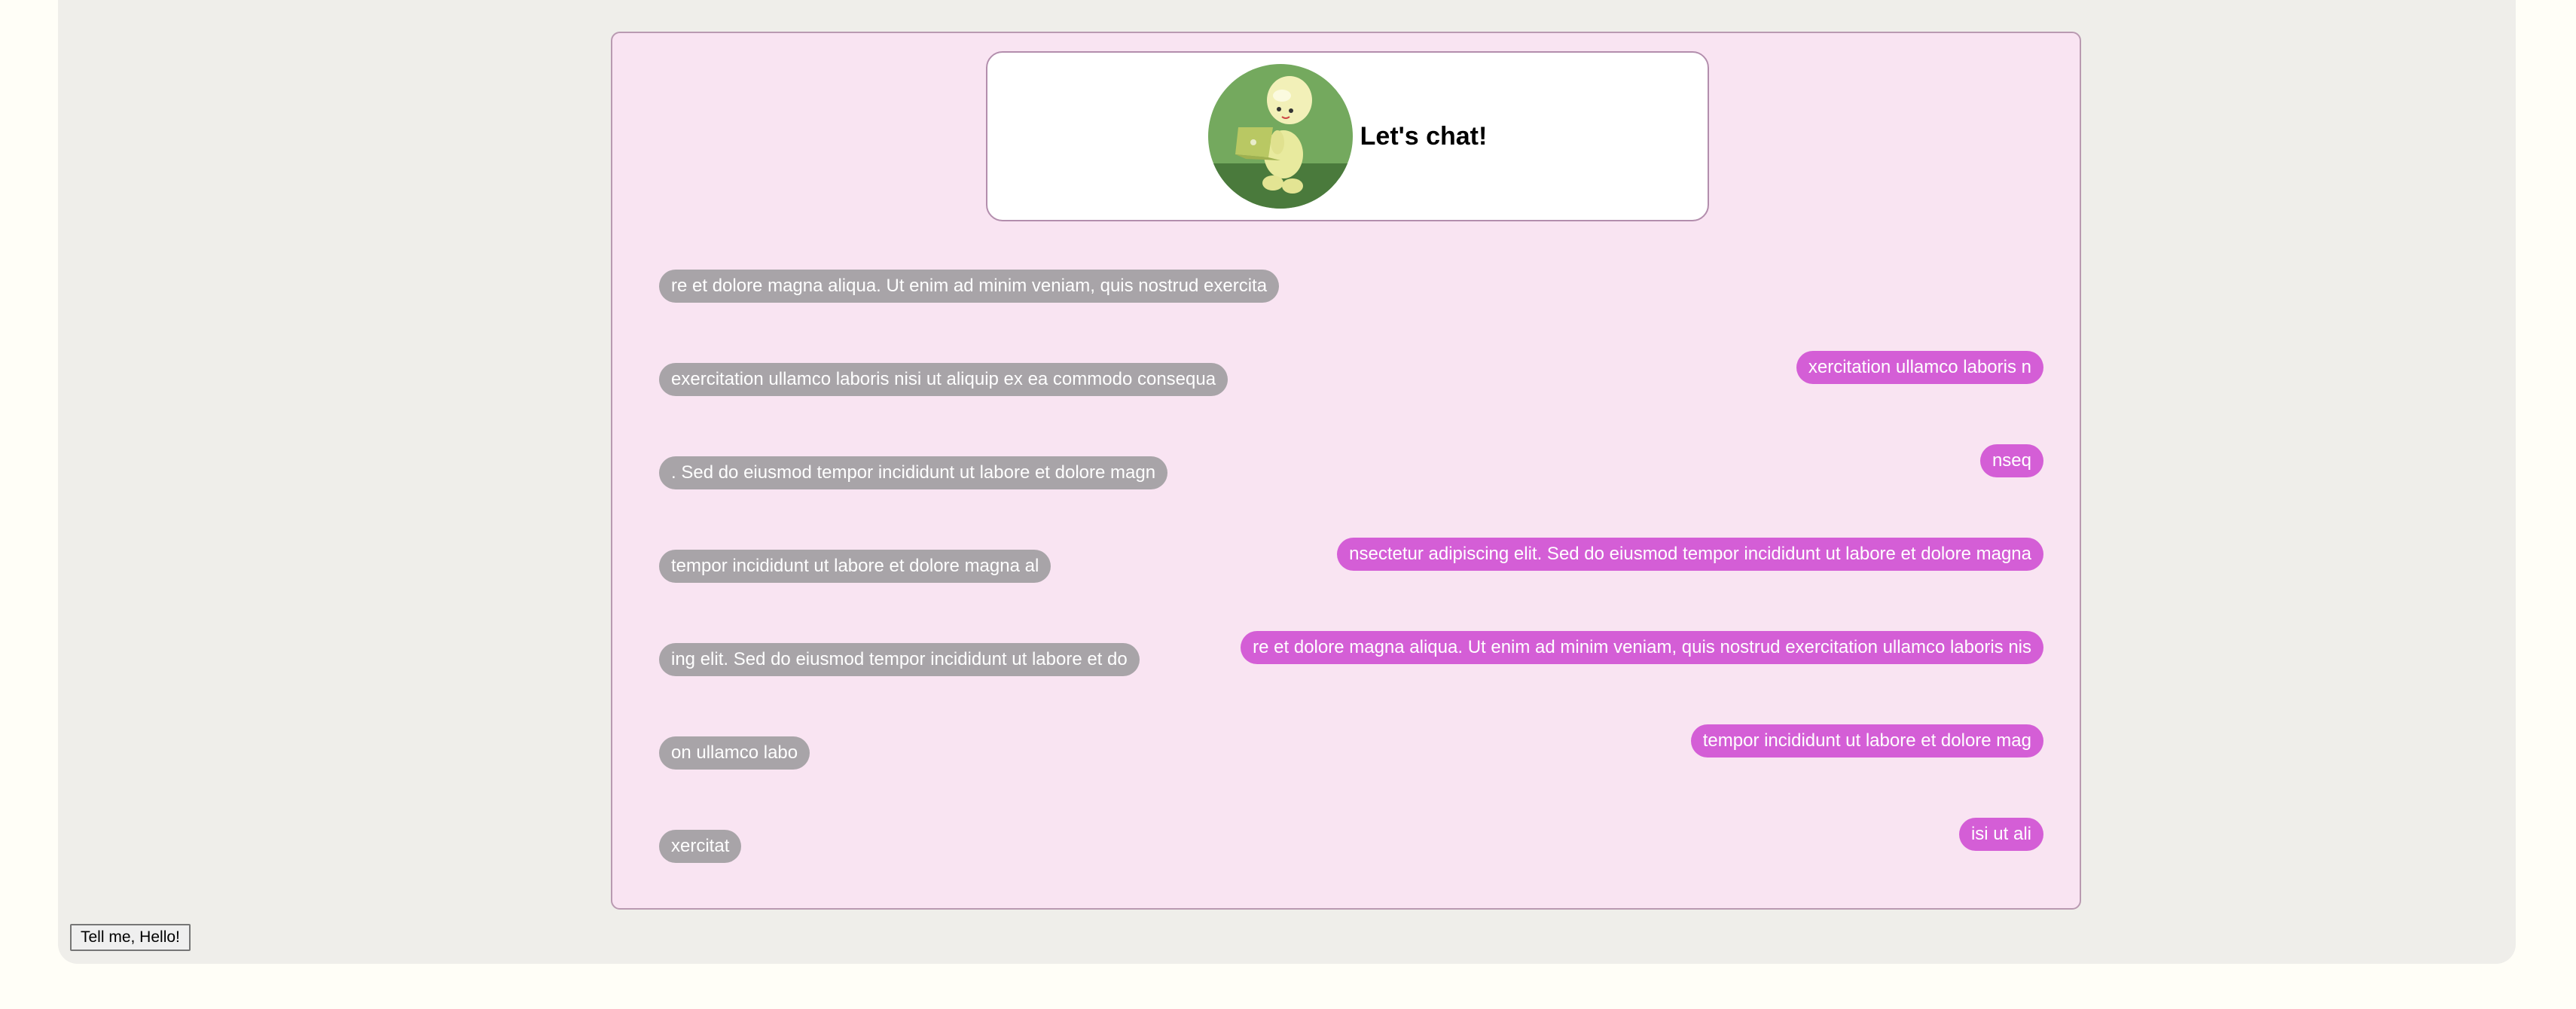  I want to click on chat-title: Let's chat!, so click(1424, 136).